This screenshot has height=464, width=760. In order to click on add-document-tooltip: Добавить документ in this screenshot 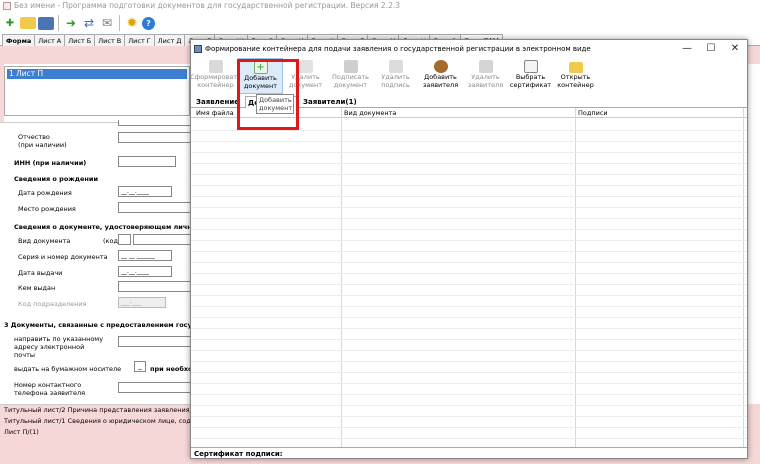, I will do `click(275, 104)`.